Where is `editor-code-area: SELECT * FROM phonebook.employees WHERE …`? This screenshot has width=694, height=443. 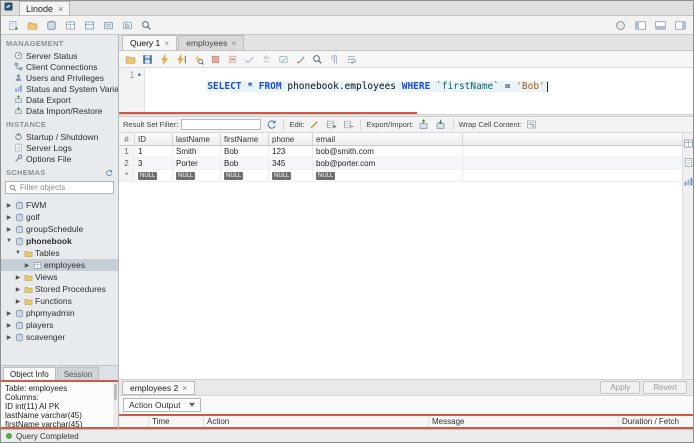
editor-code-area: SELECT * FROM phonebook.employees WHERE … is located at coordinates (419, 91).